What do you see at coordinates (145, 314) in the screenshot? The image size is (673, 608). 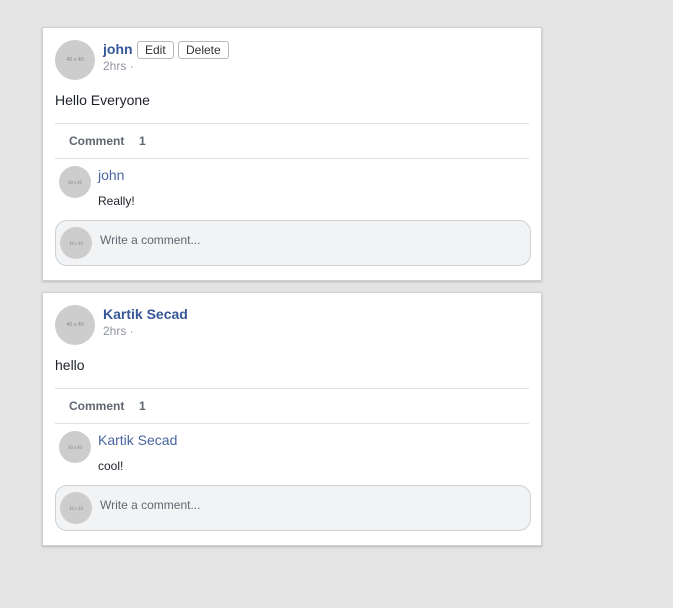 I see `post-author-link: Kartik Secad` at bounding box center [145, 314].